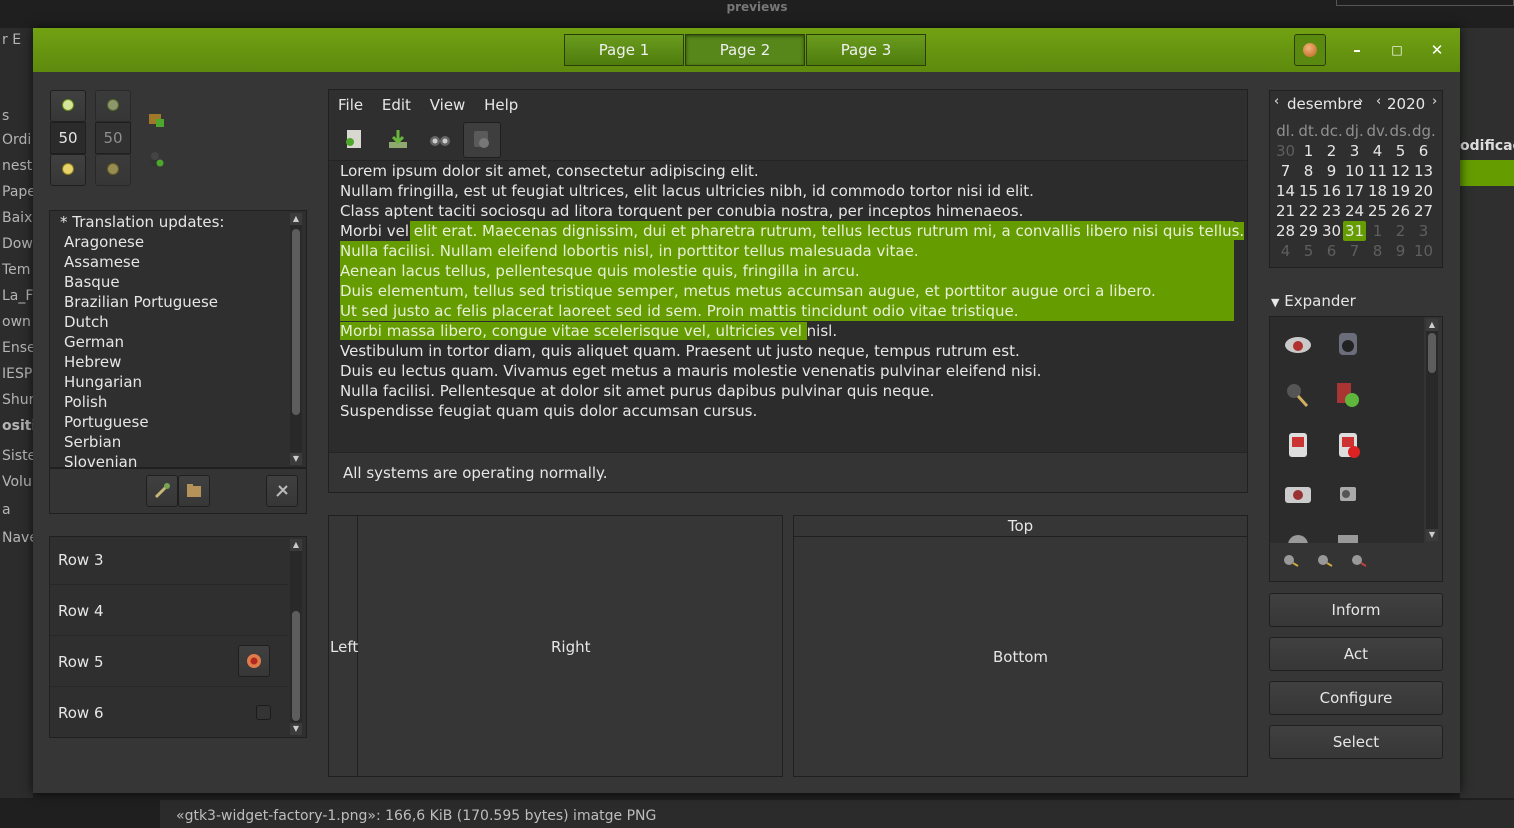 This screenshot has width=1514, height=828. What do you see at coordinates (1423, 191) in the screenshot?
I see `calendar-day: 20` at bounding box center [1423, 191].